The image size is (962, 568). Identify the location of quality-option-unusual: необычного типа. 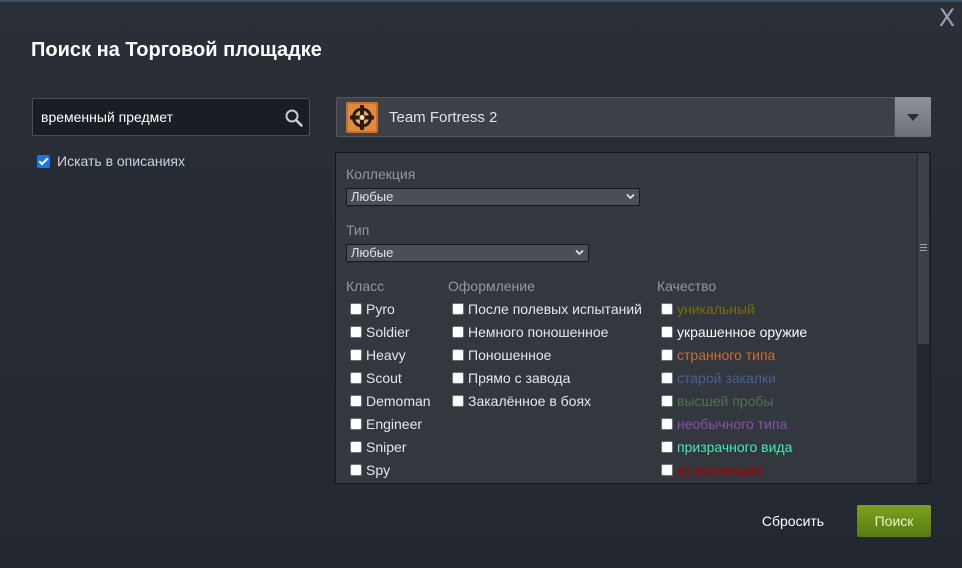
(724, 424).